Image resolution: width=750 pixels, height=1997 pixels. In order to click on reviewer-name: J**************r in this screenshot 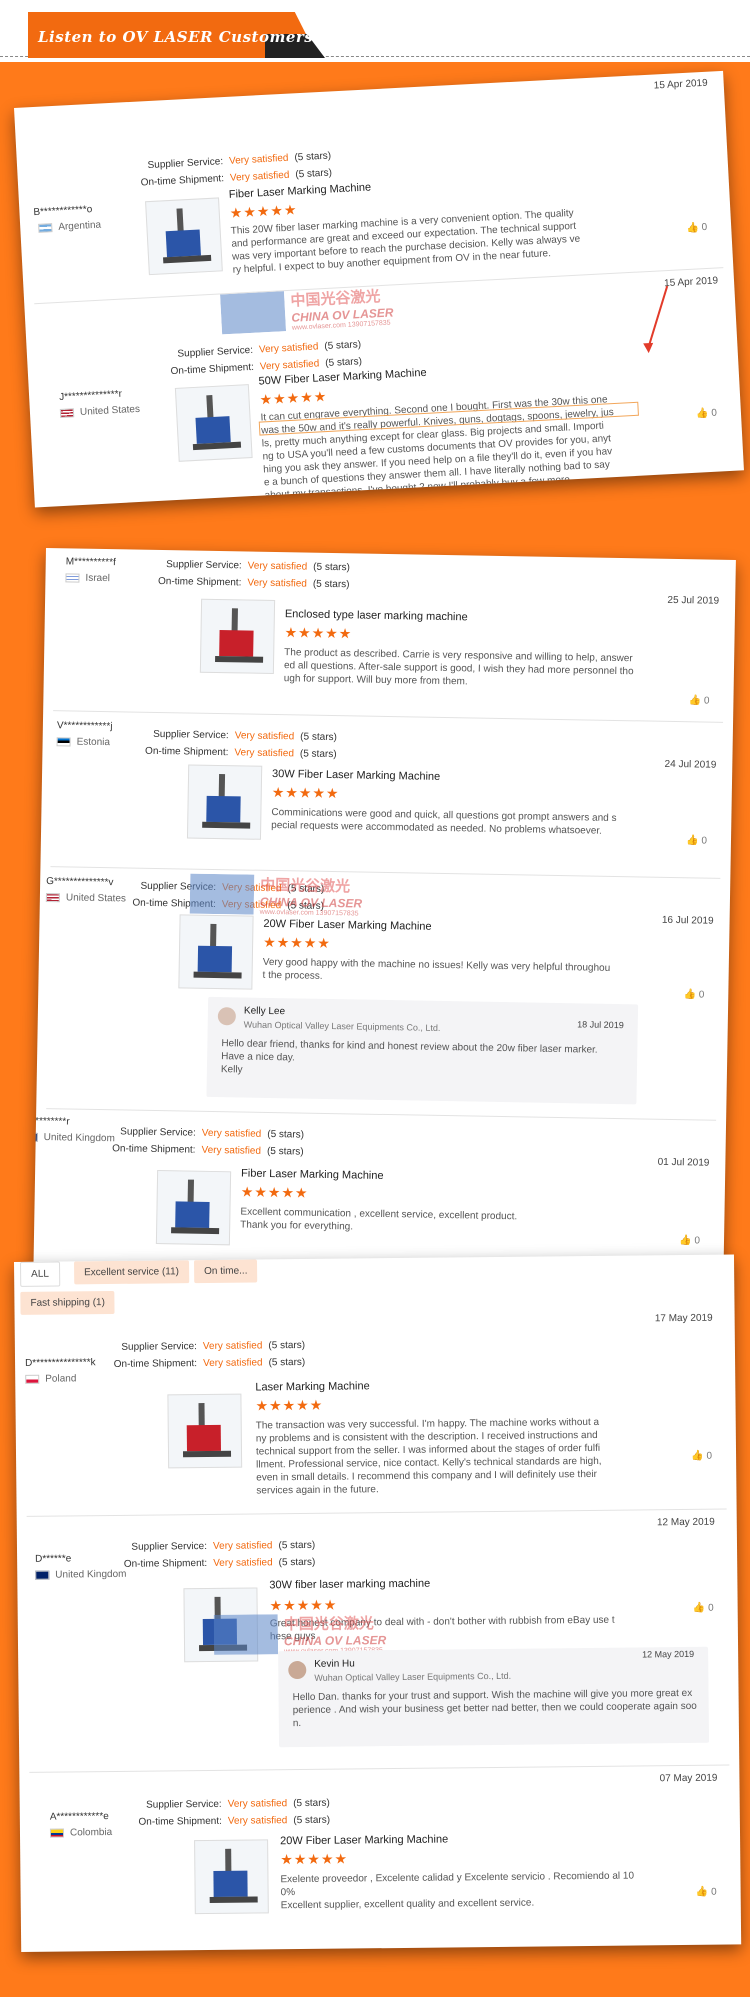, I will do `click(90, 396)`.